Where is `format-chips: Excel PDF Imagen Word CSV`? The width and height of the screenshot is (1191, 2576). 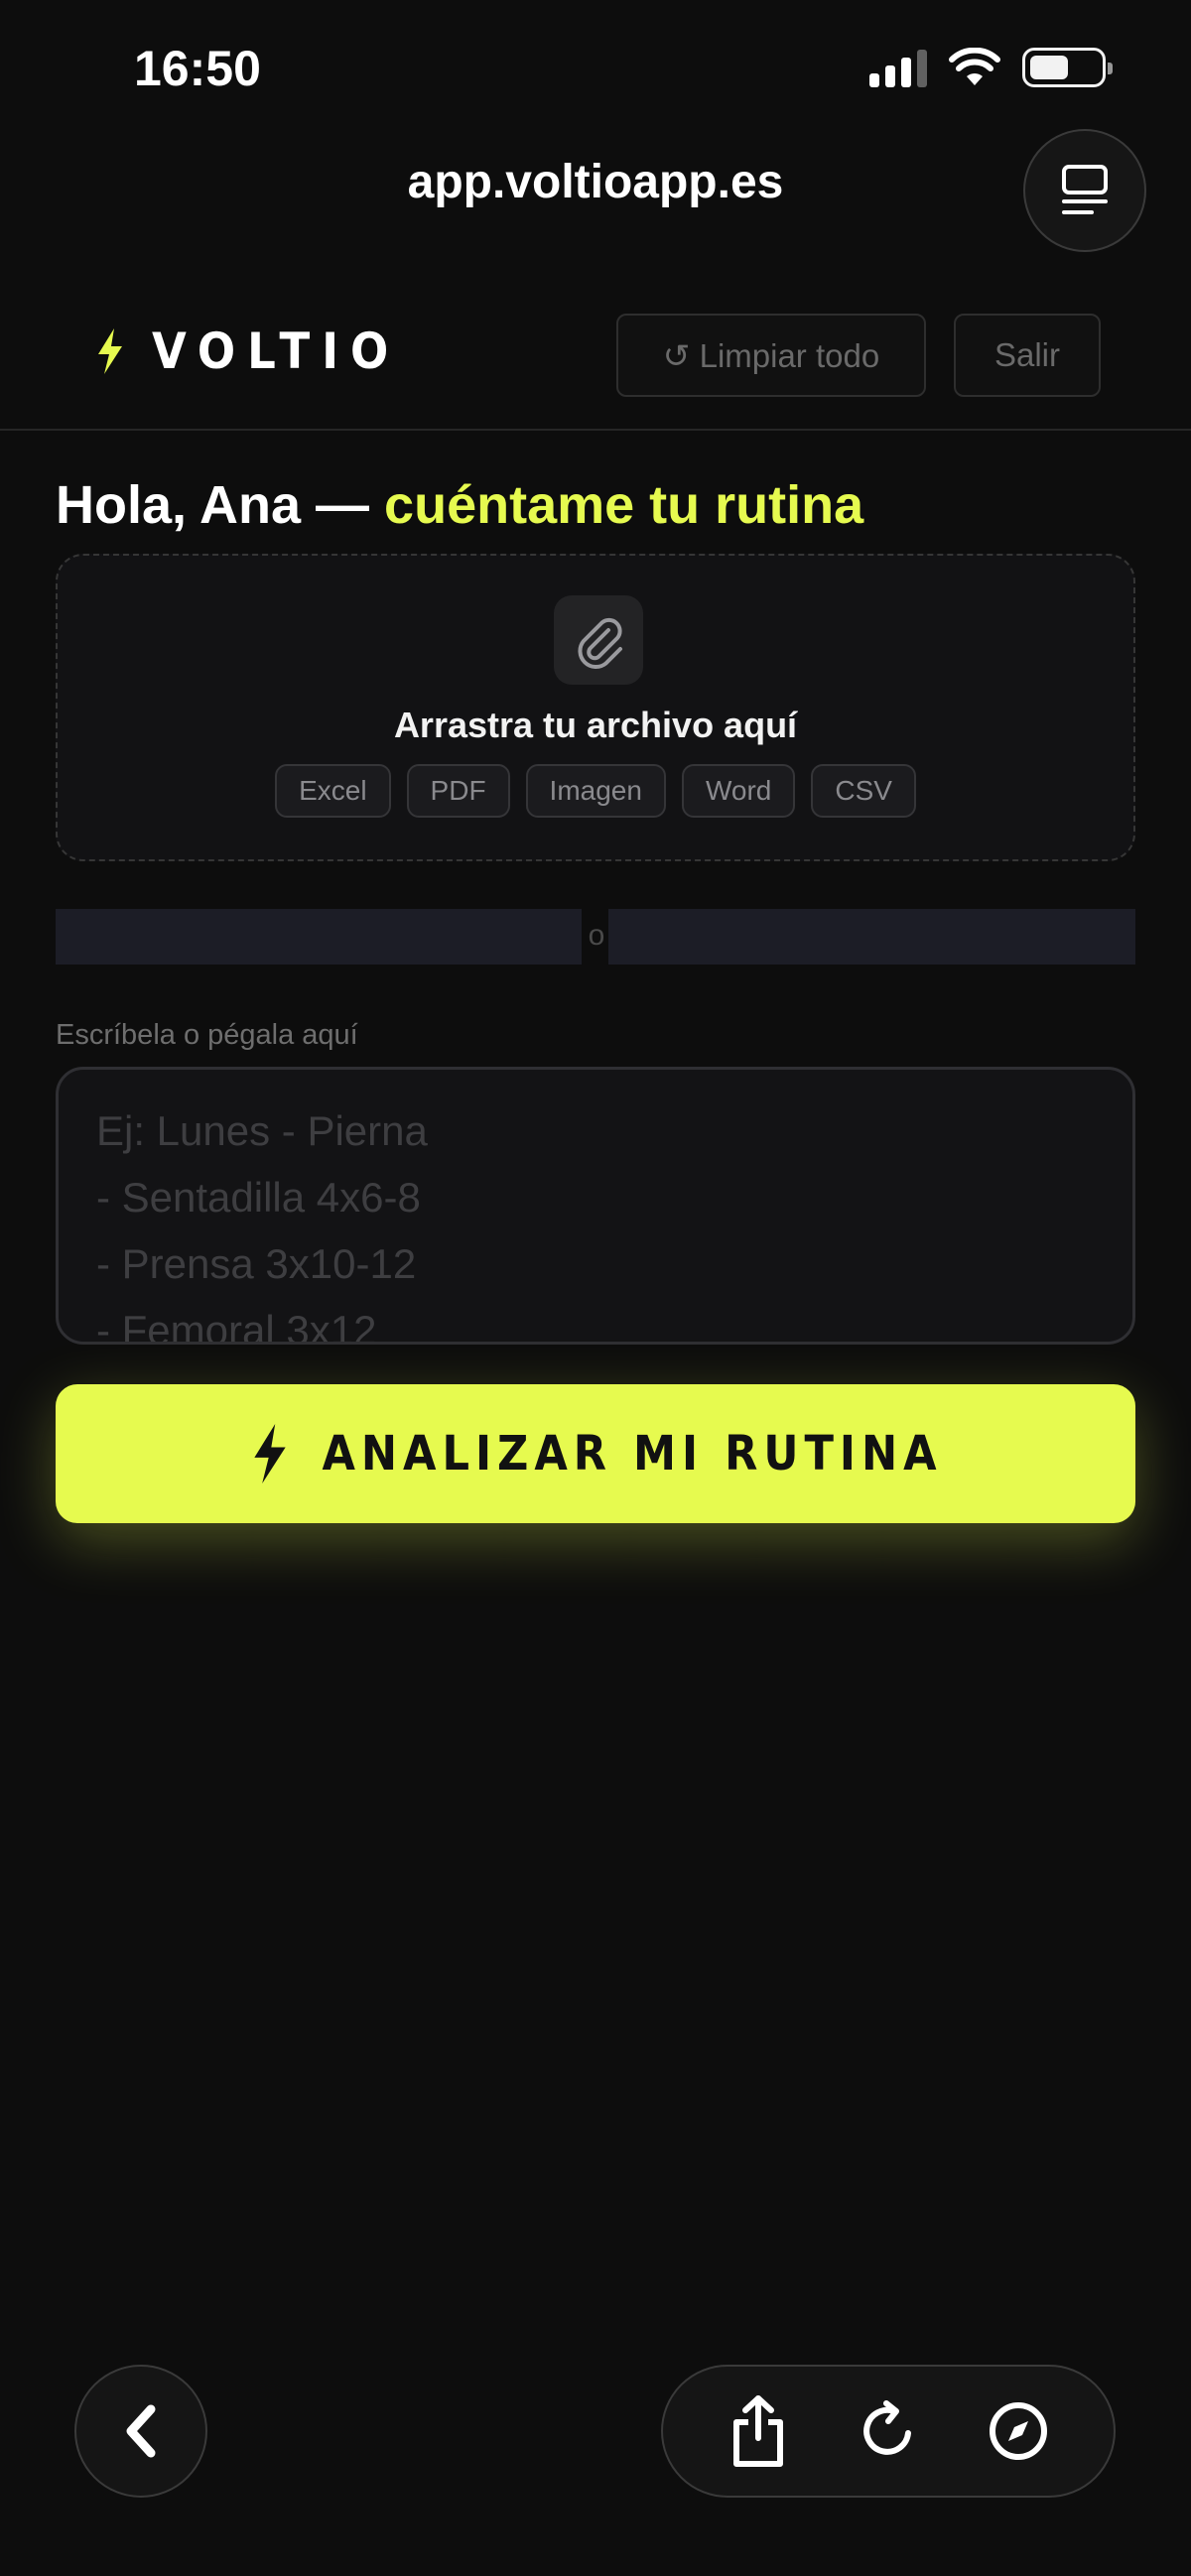 format-chips: Excel PDF Imagen Word CSV is located at coordinates (595, 791).